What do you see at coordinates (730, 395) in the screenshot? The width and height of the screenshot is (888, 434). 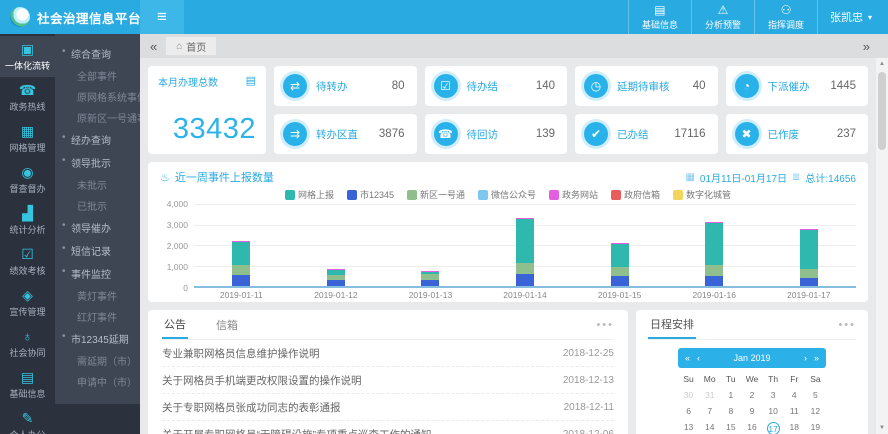 I see `calendar-day-cell: 1` at bounding box center [730, 395].